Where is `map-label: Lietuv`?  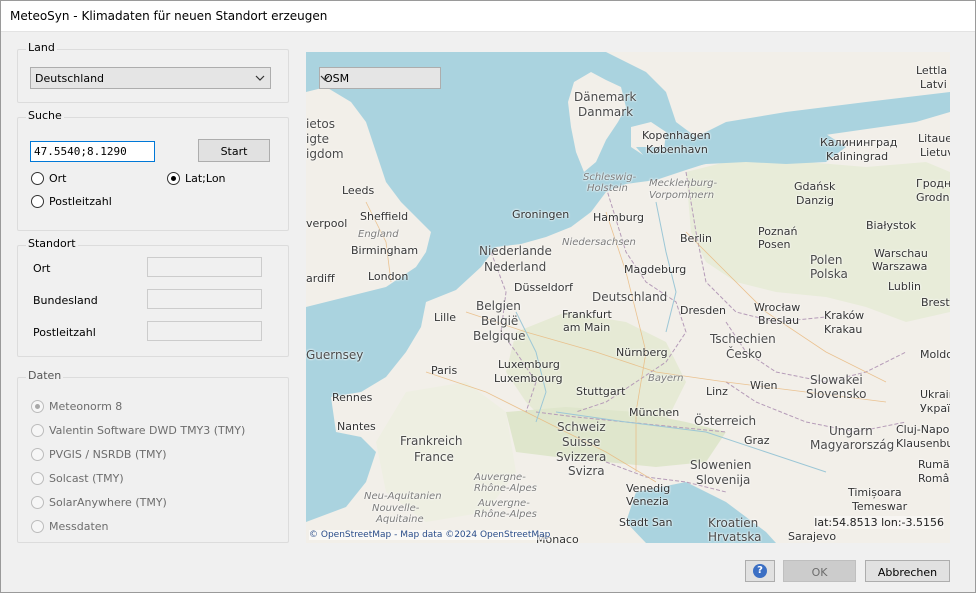 map-label: Lietuv is located at coordinates (935, 152).